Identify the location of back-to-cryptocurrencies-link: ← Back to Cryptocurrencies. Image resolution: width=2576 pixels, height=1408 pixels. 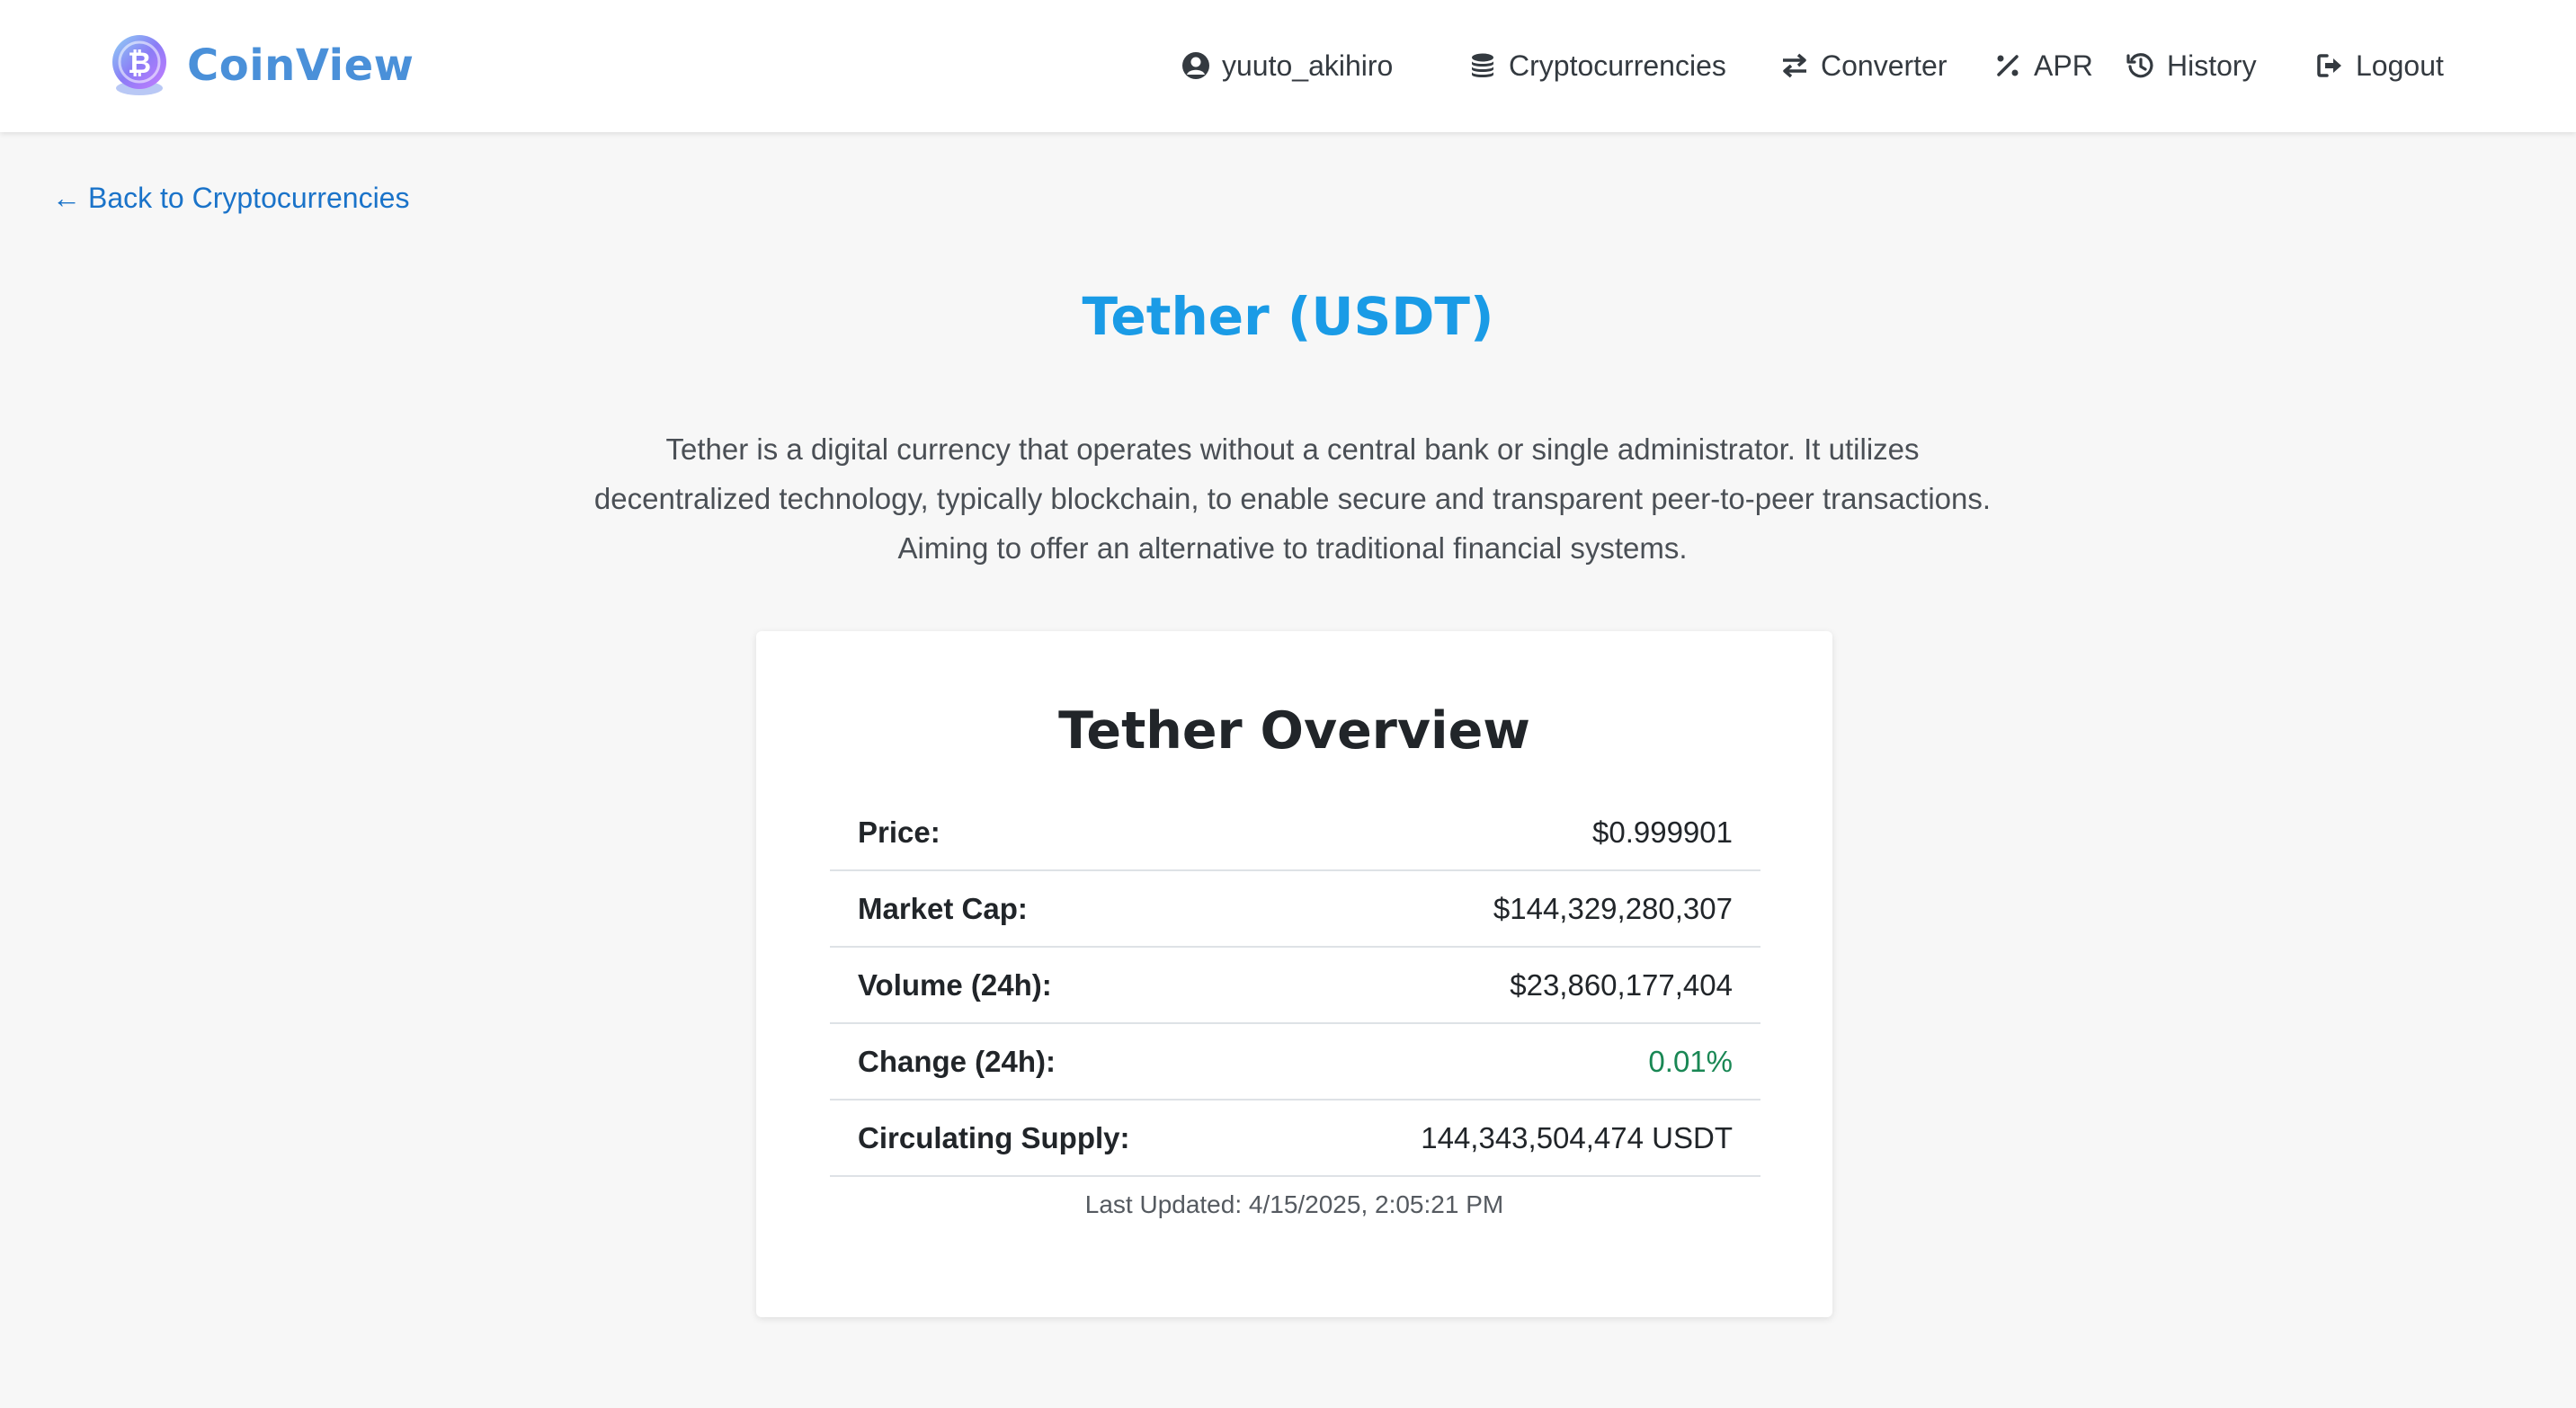
(231, 198).